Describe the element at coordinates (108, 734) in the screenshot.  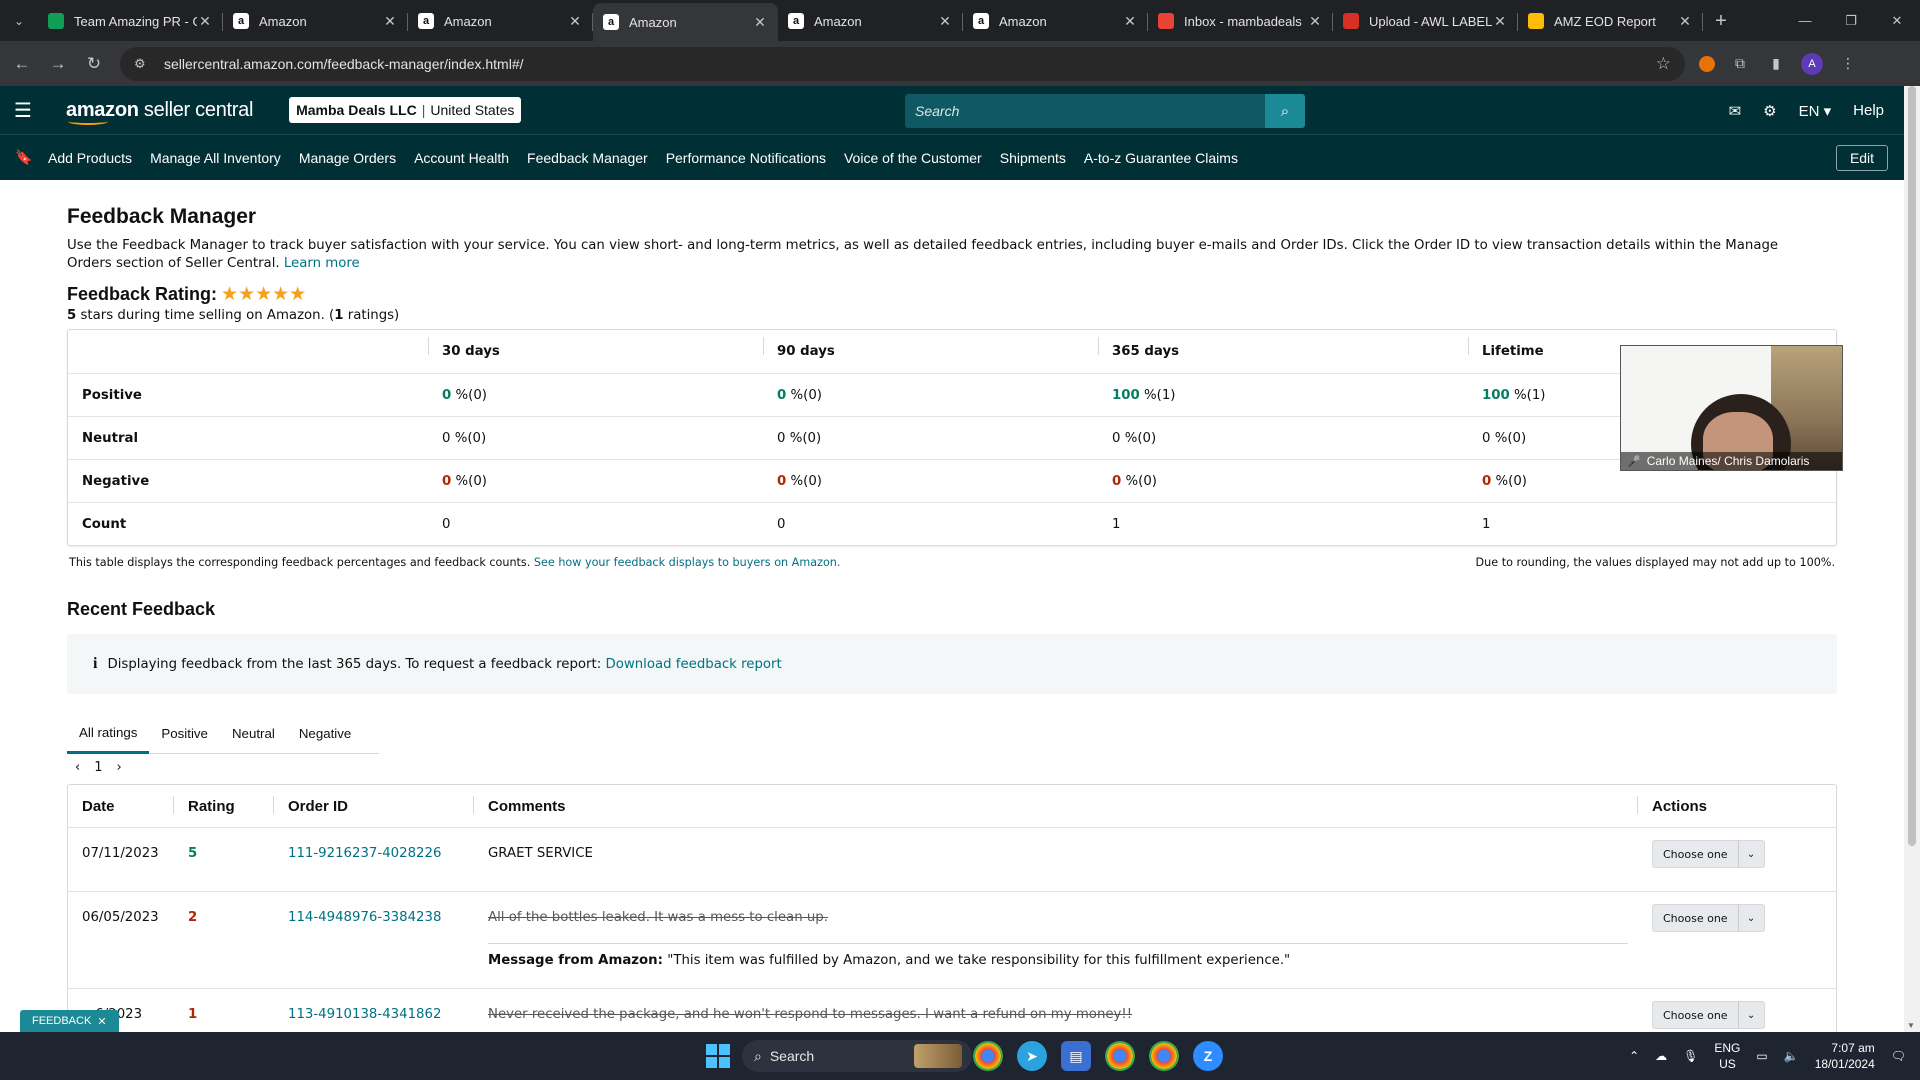
I see `rating-tab: All ratings` at that location.